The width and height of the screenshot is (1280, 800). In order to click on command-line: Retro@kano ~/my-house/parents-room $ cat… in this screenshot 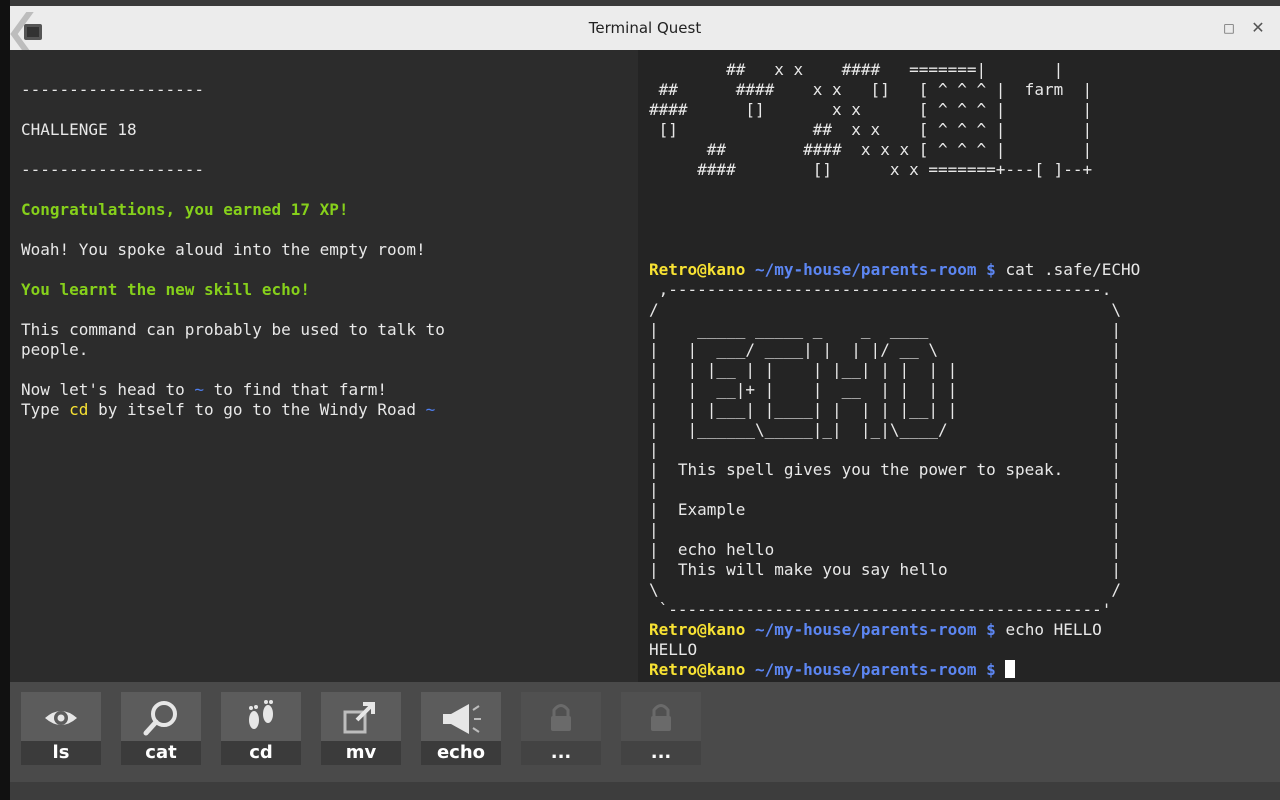, I will do `click(895, 269)`.